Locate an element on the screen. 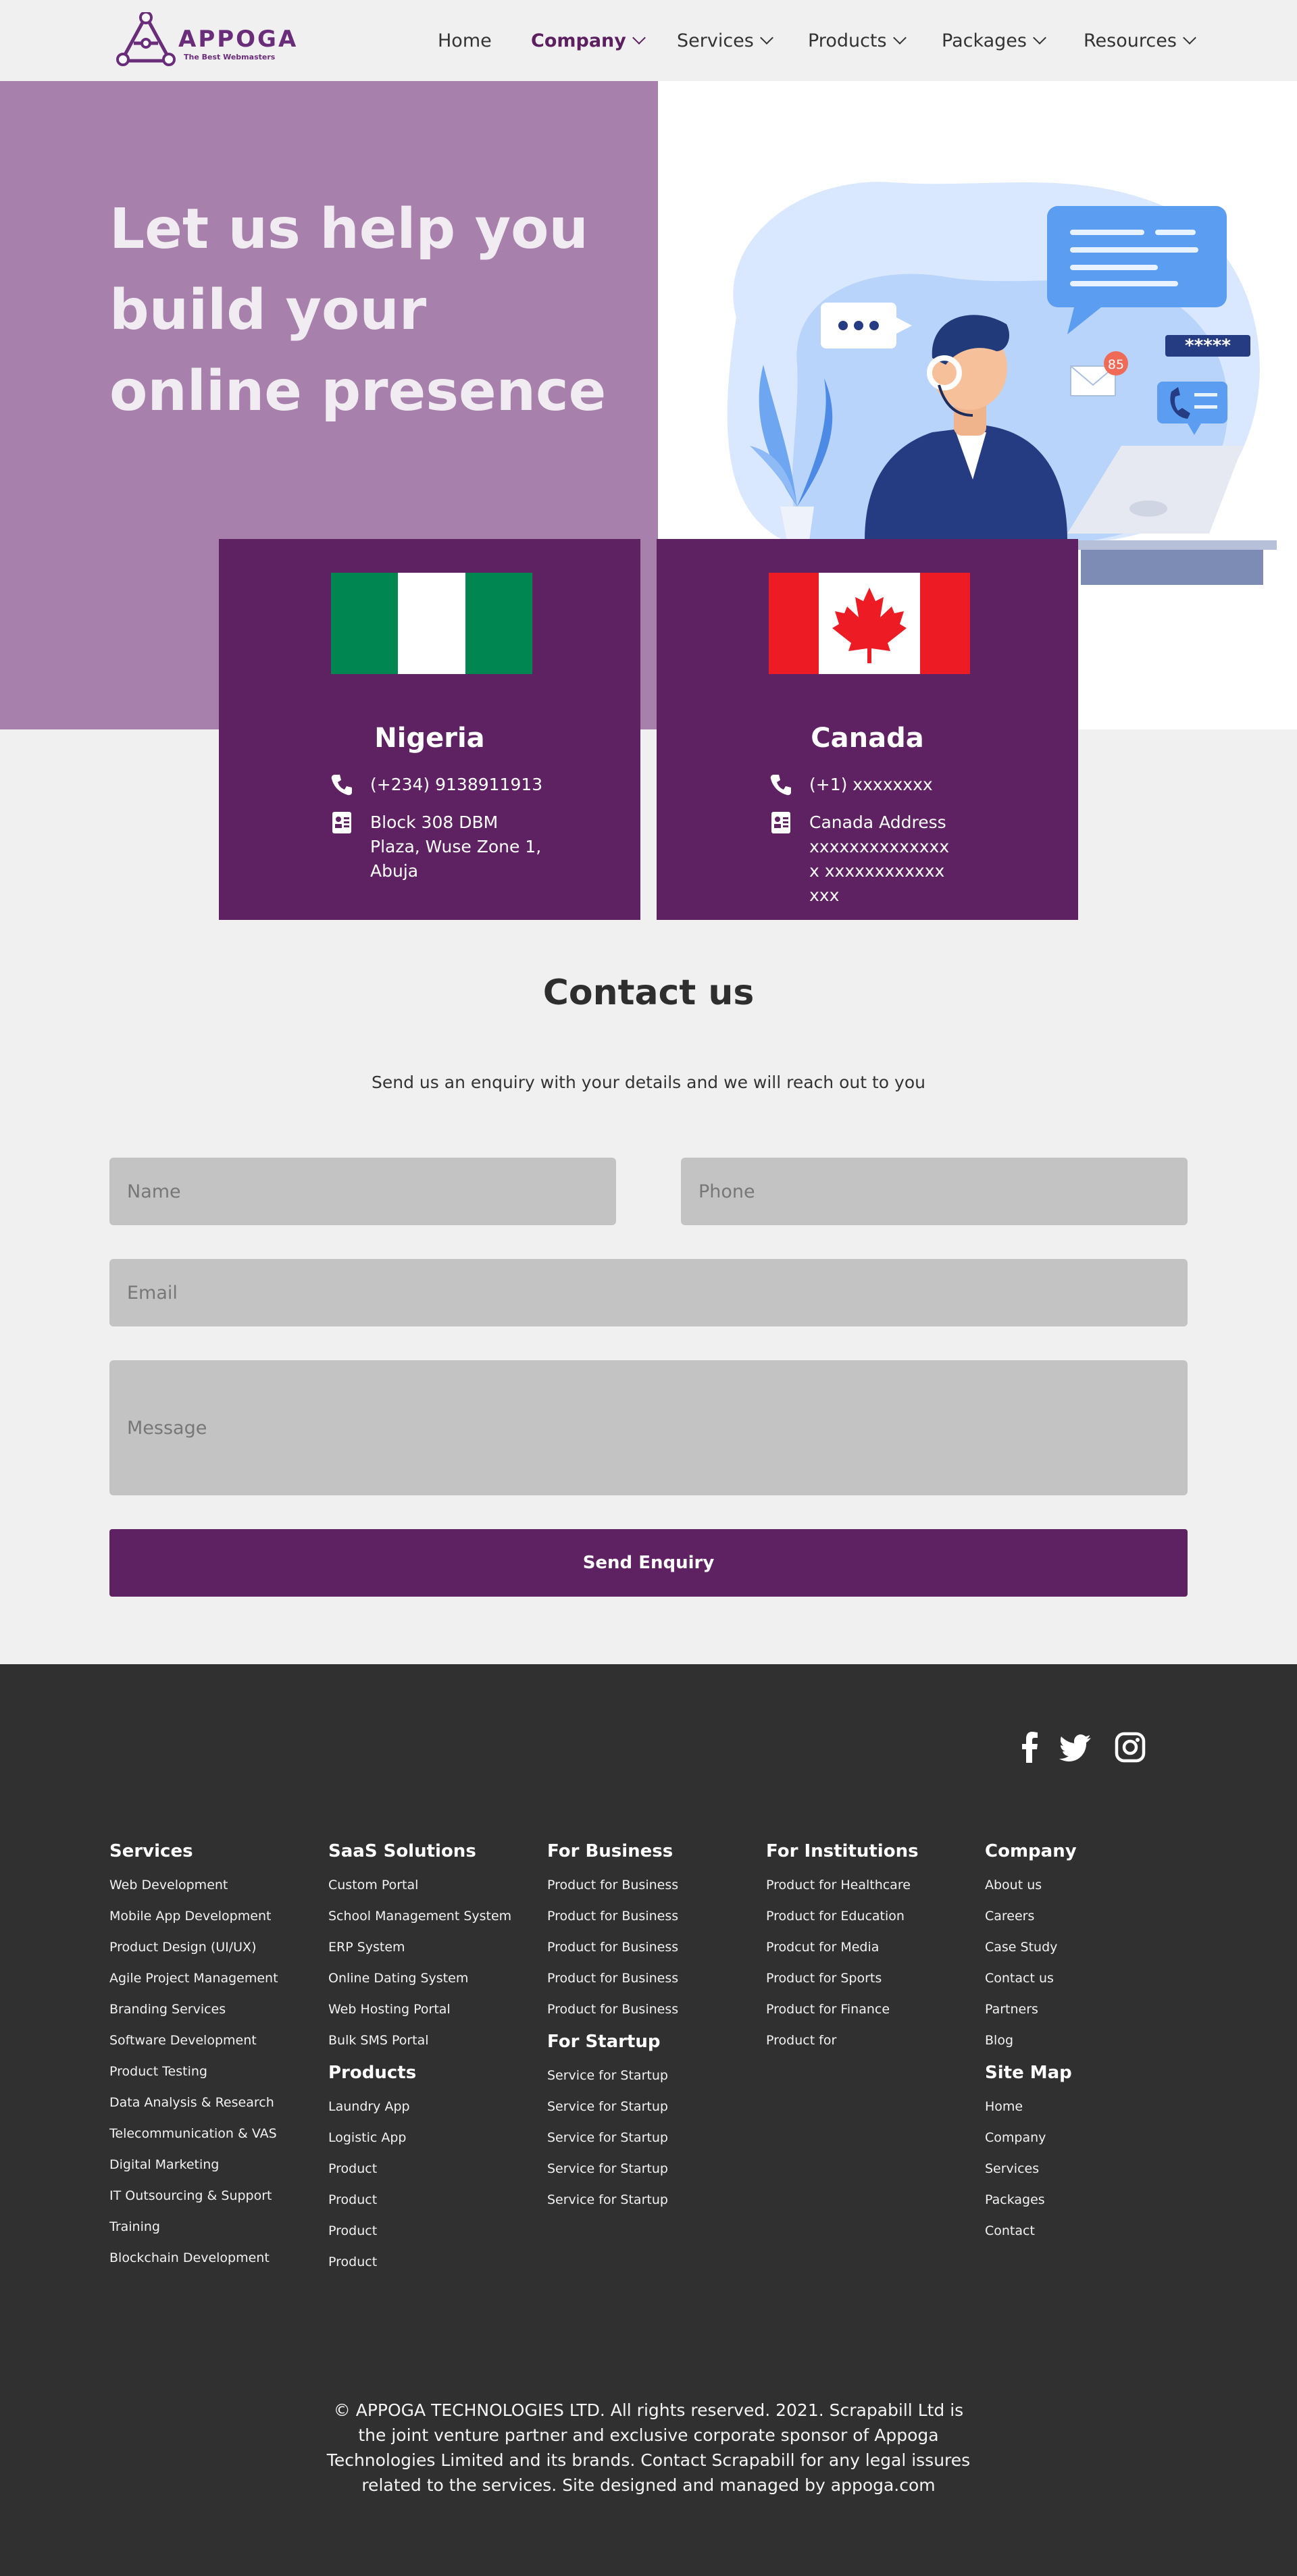  instagram-icon is located at coordinates (1130, 1747).